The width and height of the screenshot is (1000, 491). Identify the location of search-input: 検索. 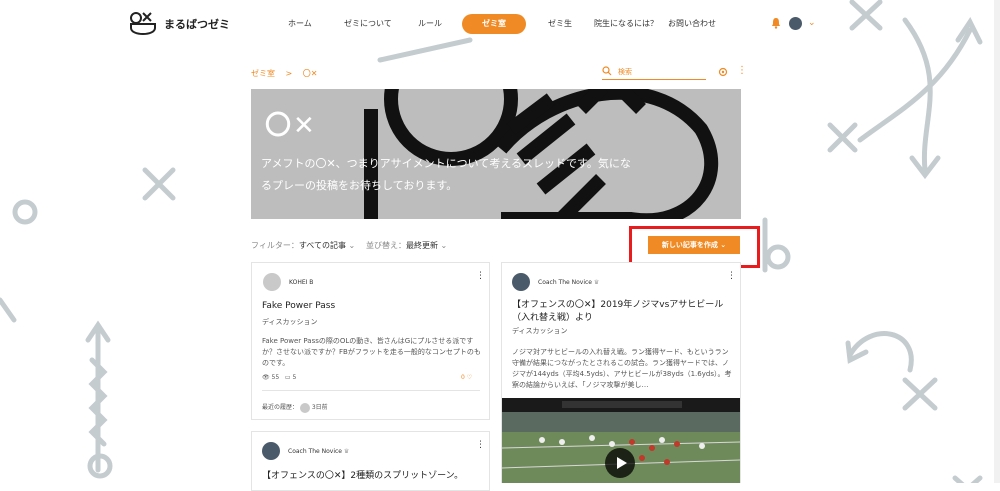
(654, 72).